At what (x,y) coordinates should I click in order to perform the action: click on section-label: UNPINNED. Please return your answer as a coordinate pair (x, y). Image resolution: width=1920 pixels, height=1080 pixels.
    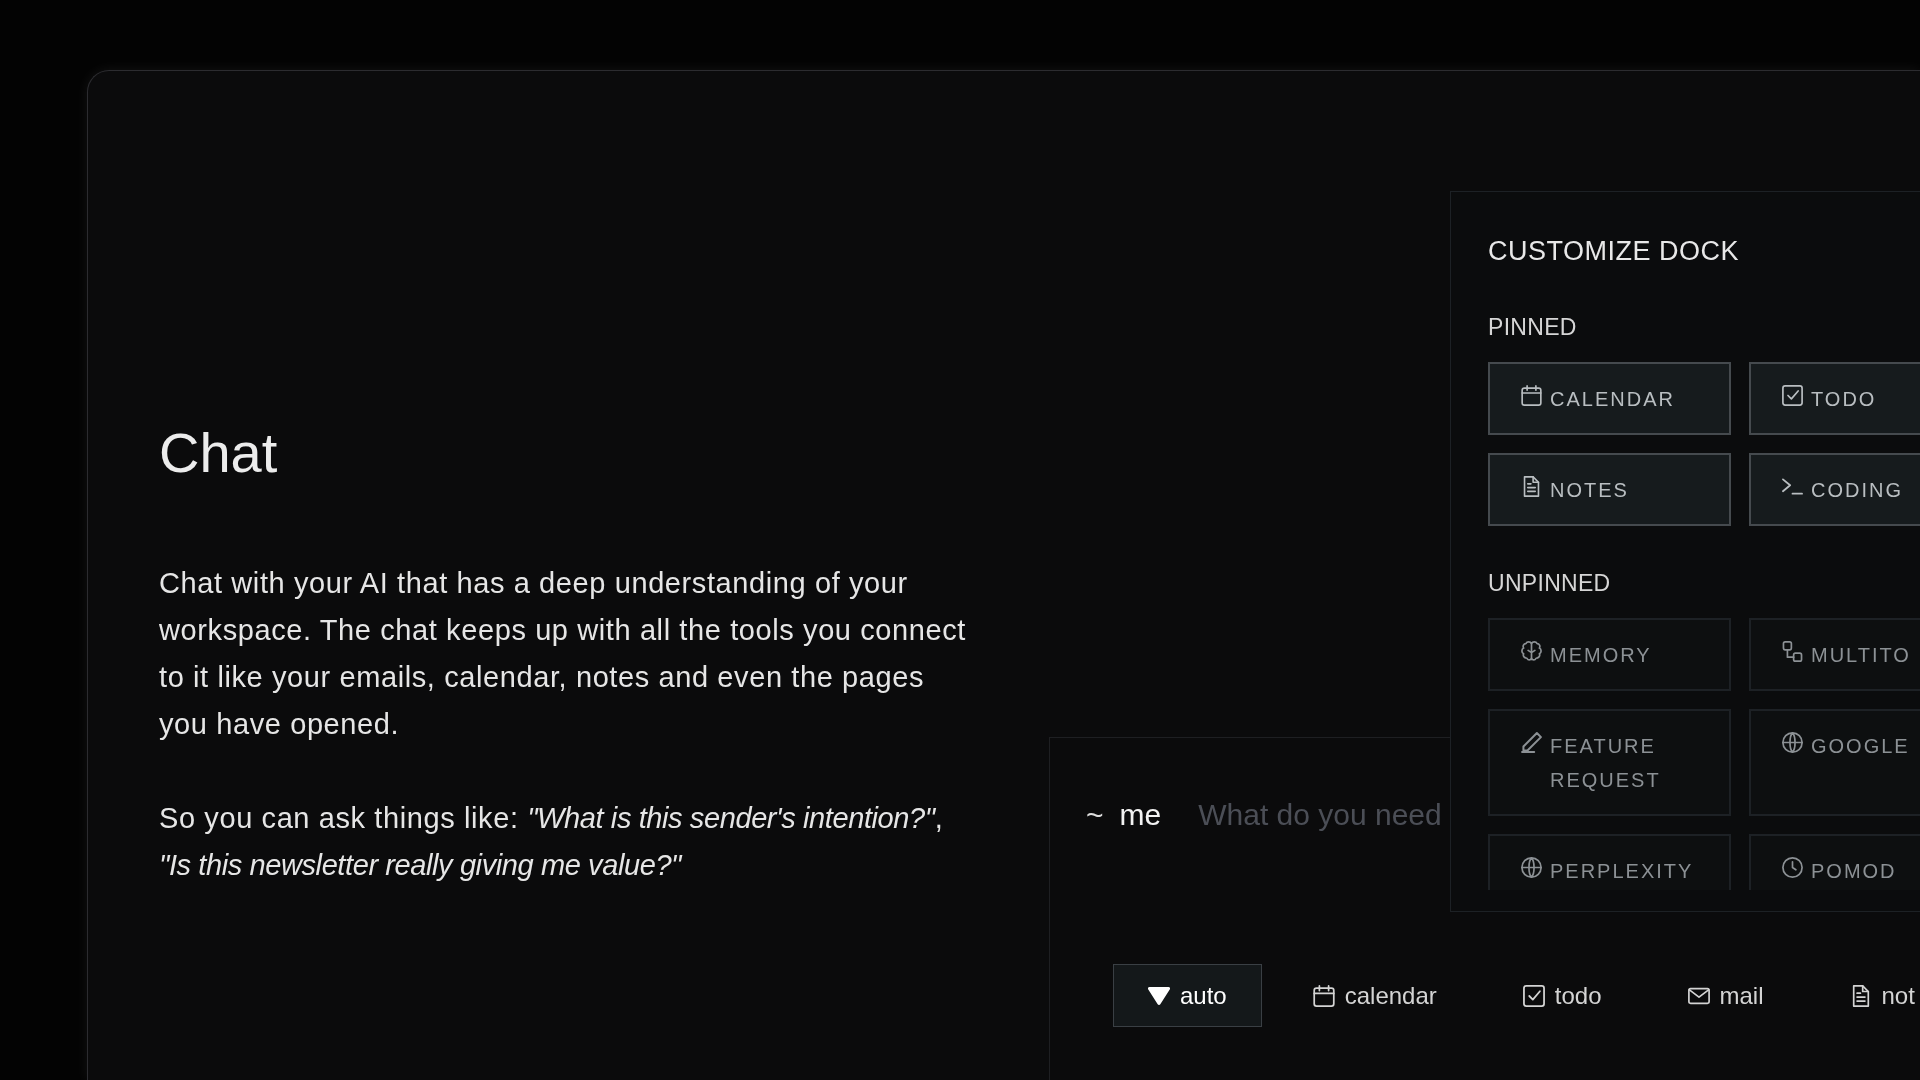
    Looking at the image, I should click on (1549, 583).